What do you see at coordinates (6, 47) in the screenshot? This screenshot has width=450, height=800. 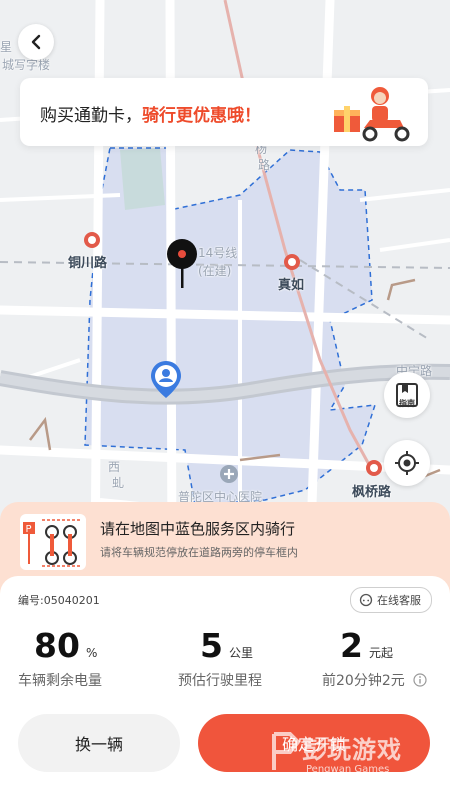 I see `map-label-top-left: 星` at bounding box center [6, 47].